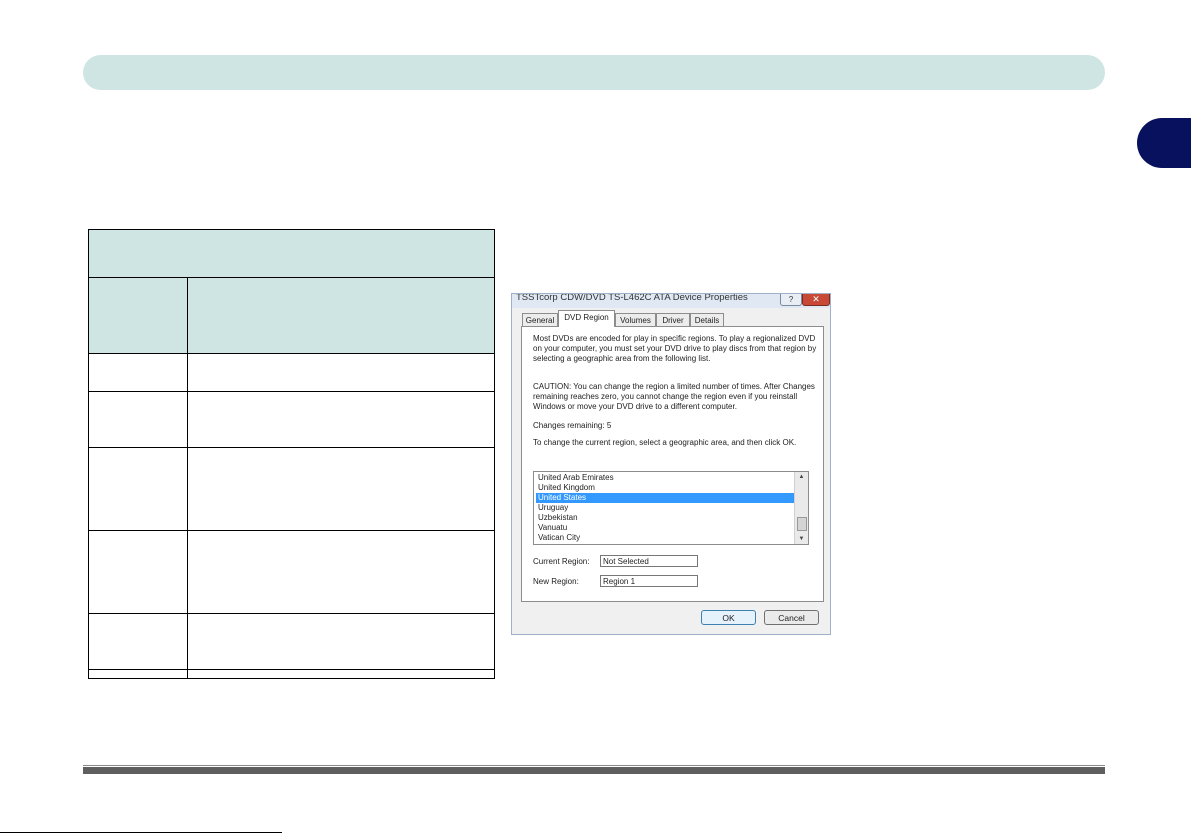 The width and height of the screenshot is (1191, 839). Describe the element at coordinates (802, 524) in the screenshot. I see `scroll-thumb` at that location.